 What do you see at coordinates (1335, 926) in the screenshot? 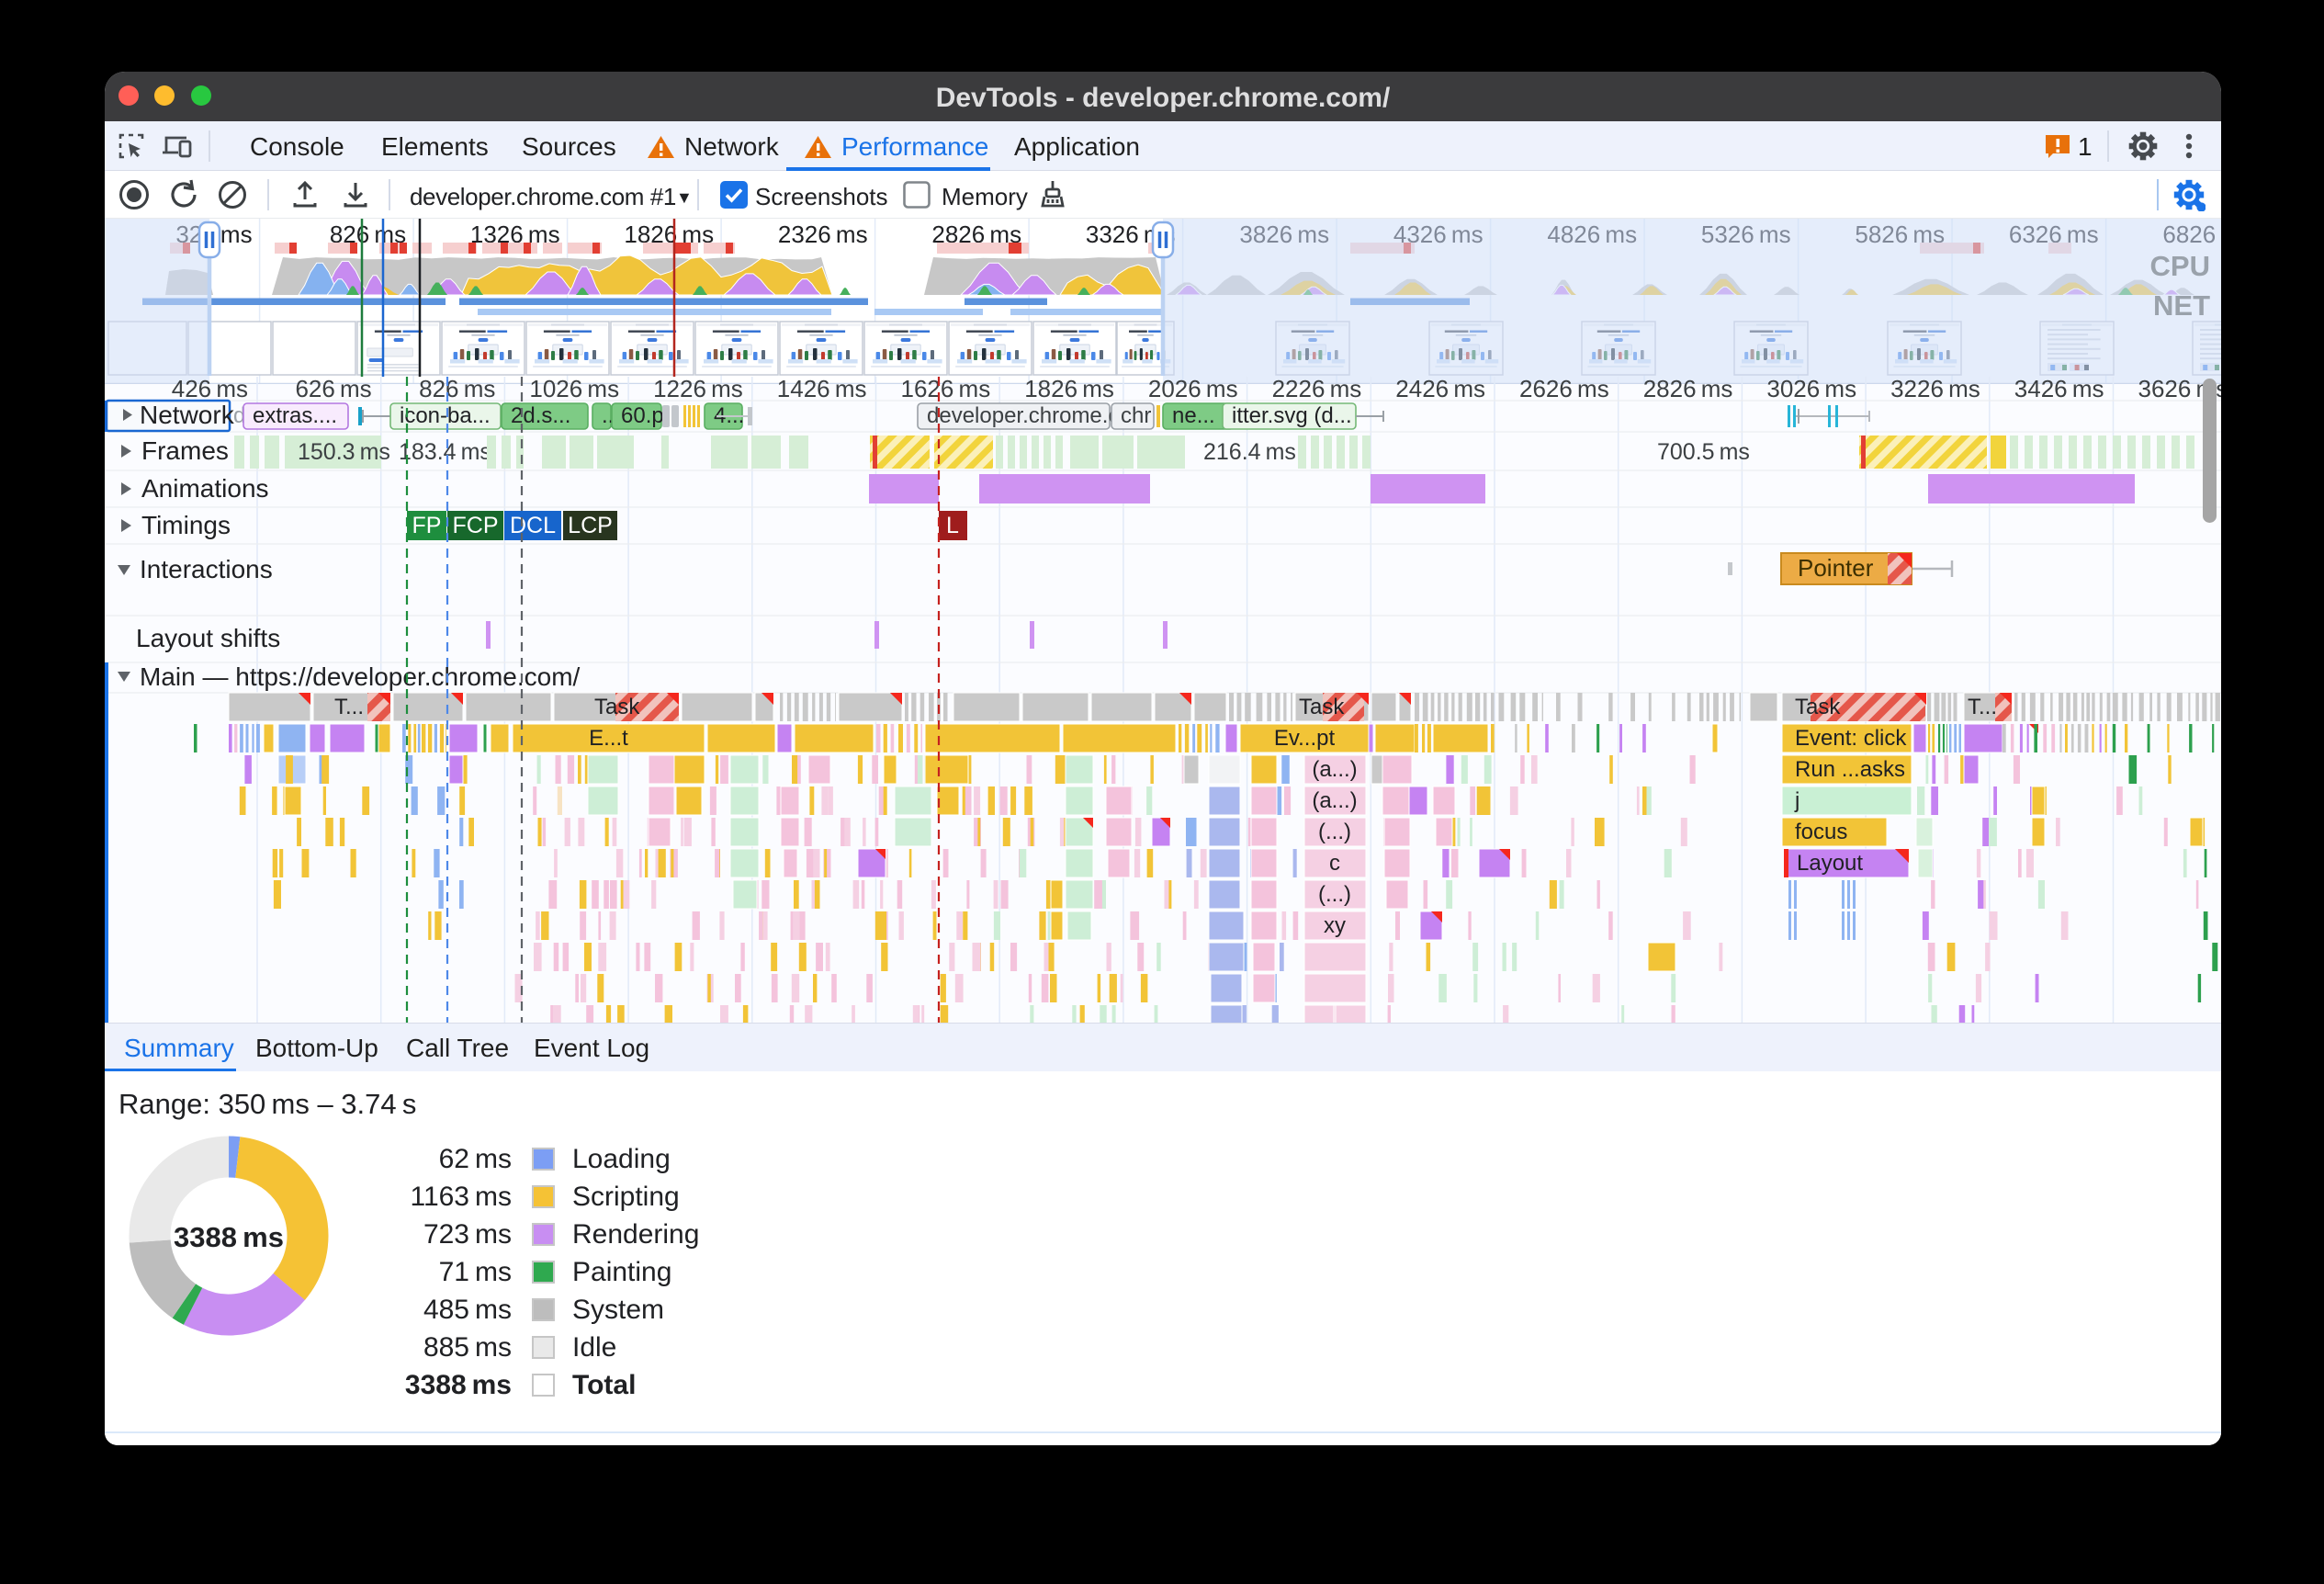
I see `svg-text: xy` at bounding box center [1335, 926].